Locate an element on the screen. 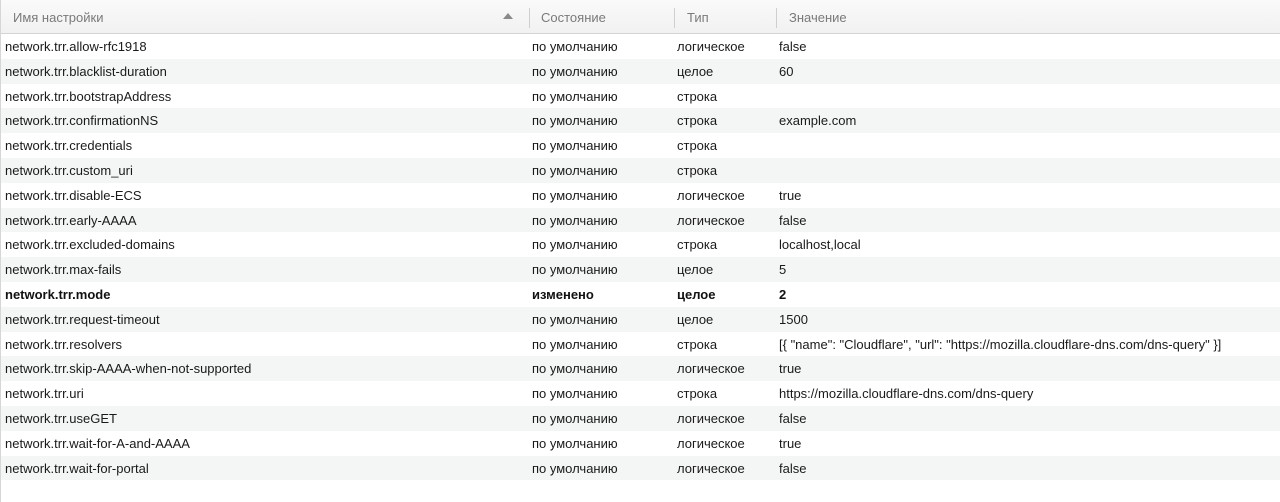 This screenshot has width=1280, height=502. pref-name-cell: network.trr.wait-for-A-and-AAAA is located at coordinates (97, 443).